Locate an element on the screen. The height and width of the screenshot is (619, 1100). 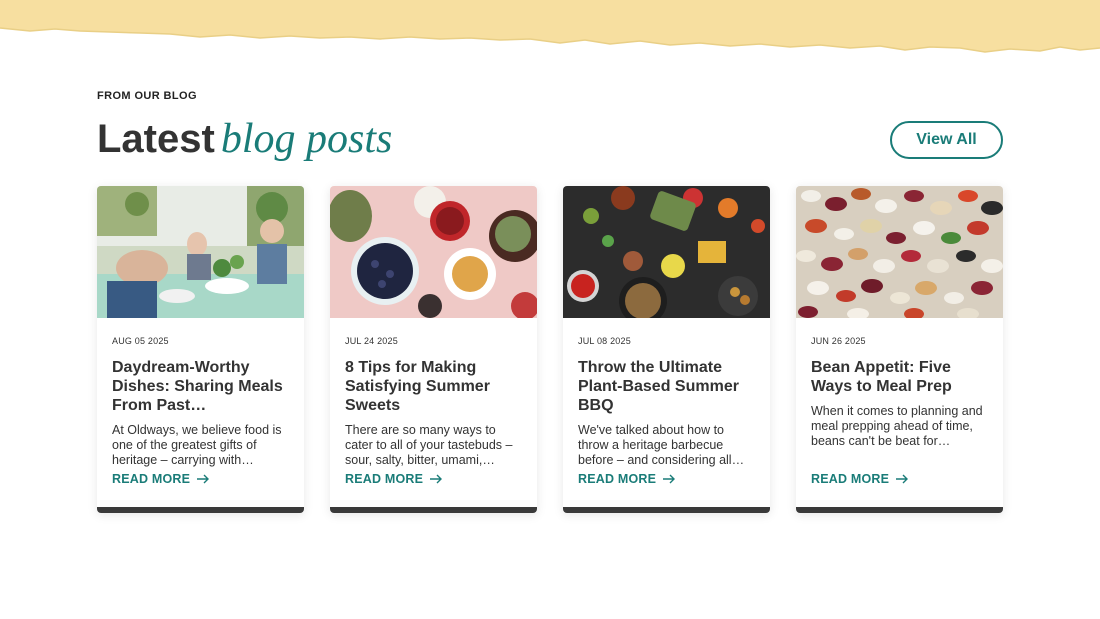
section-title-plain: Latest is located at coordinates (156, 139).